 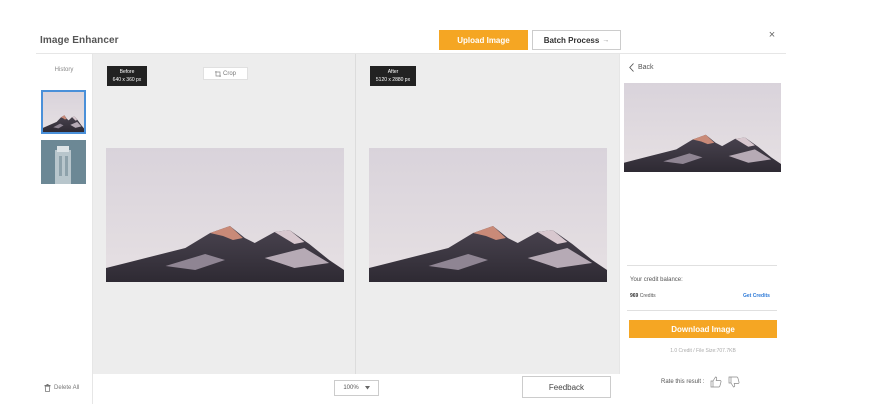 What do you see at coordinates (756, 296) in the screenshot?
I see `get-credits-link: Get Credits` at bounding box center [756, 296].